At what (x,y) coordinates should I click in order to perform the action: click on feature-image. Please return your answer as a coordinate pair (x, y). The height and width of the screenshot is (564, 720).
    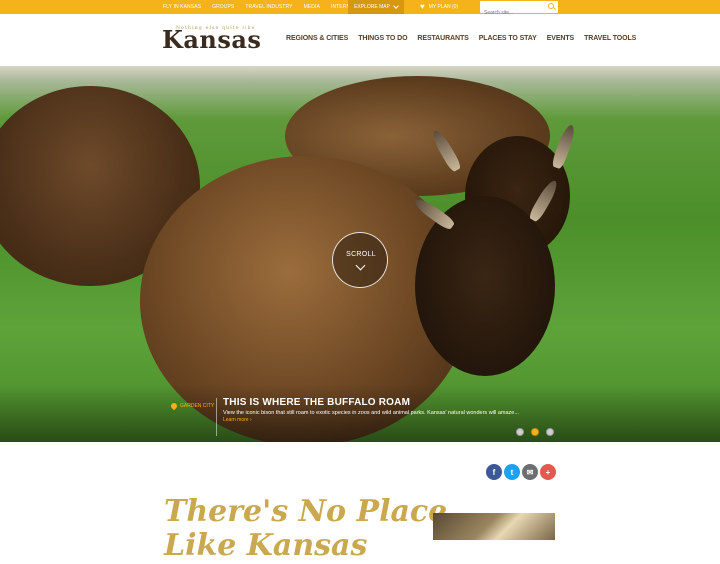
    Looking at the image, I should click on (494, 526).